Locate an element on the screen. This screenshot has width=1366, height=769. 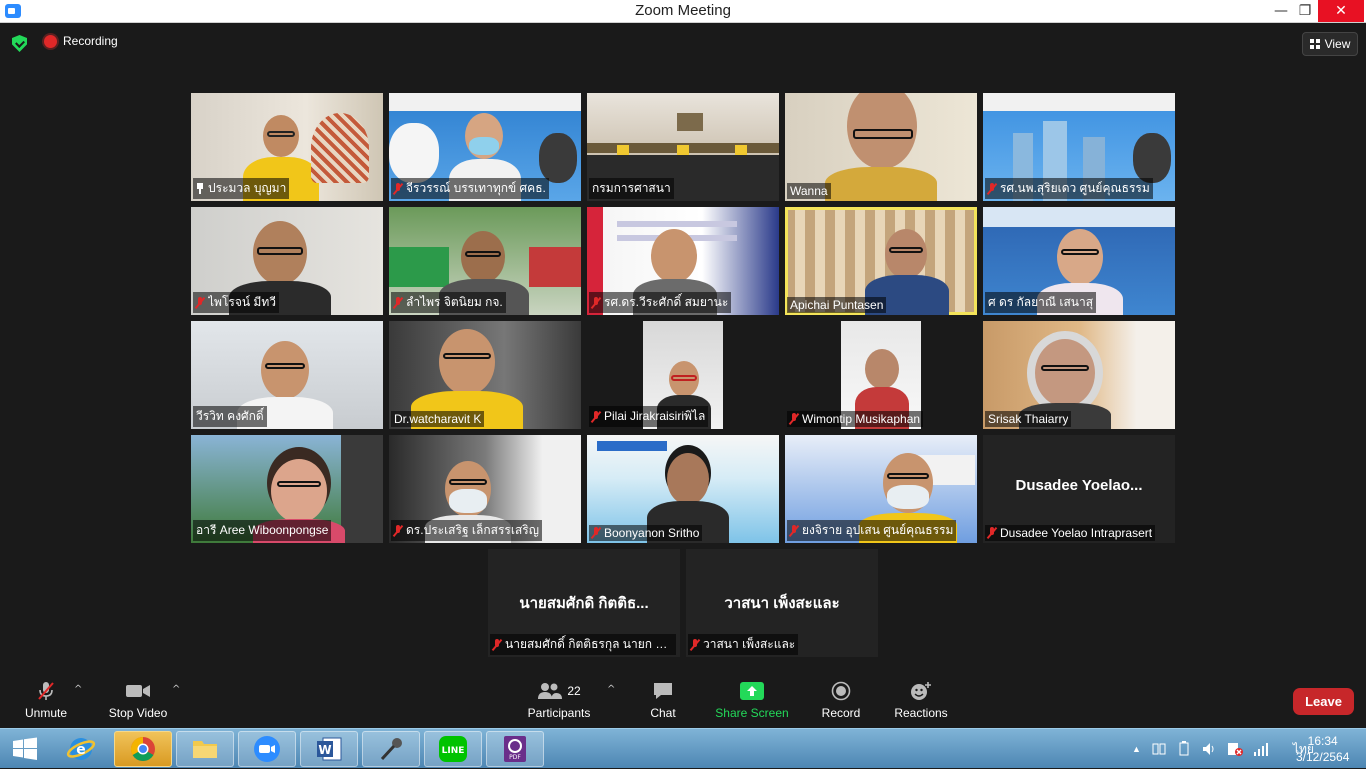
recording-indicator: Recording is located at coordinates (81, 41).